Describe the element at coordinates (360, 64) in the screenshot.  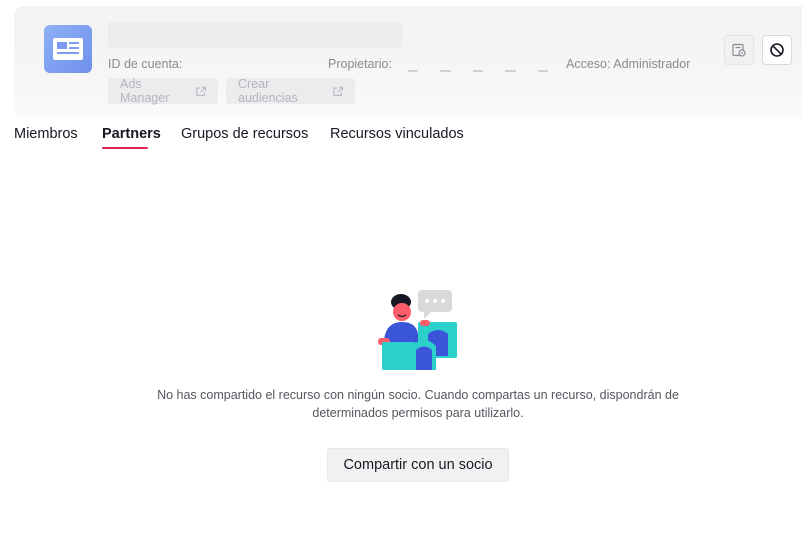
I see `owner-label: Propietario:` at that location.